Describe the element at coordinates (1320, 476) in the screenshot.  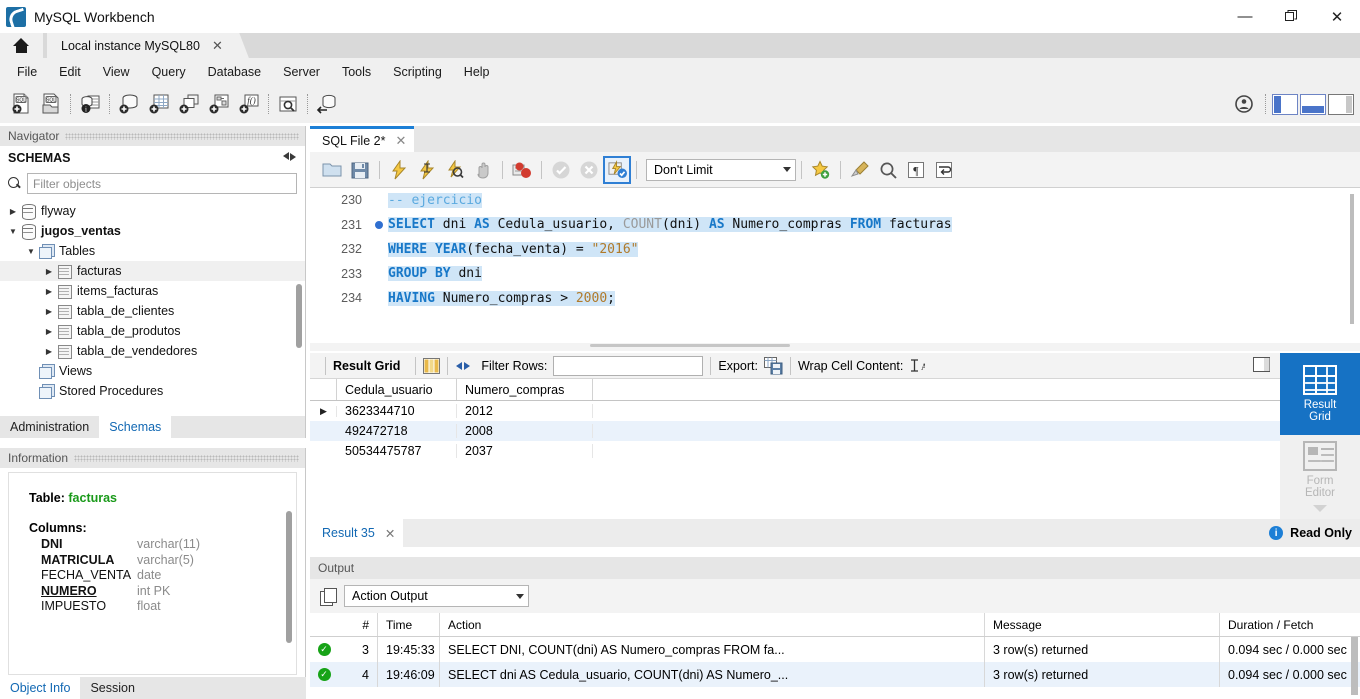
I see `form-editor-view-button: Form Editor` at that location.